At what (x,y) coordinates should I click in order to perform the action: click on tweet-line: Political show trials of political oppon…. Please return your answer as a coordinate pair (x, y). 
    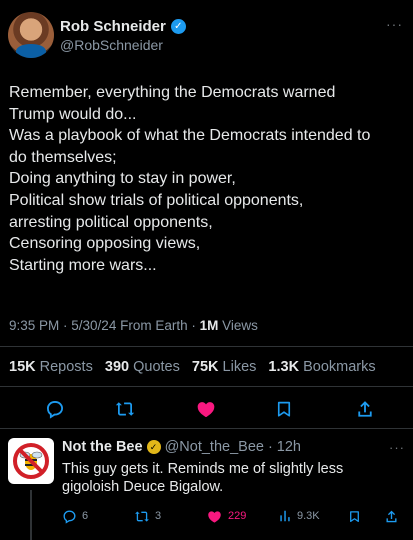
    Looking at the image, I should click on (156, 200).